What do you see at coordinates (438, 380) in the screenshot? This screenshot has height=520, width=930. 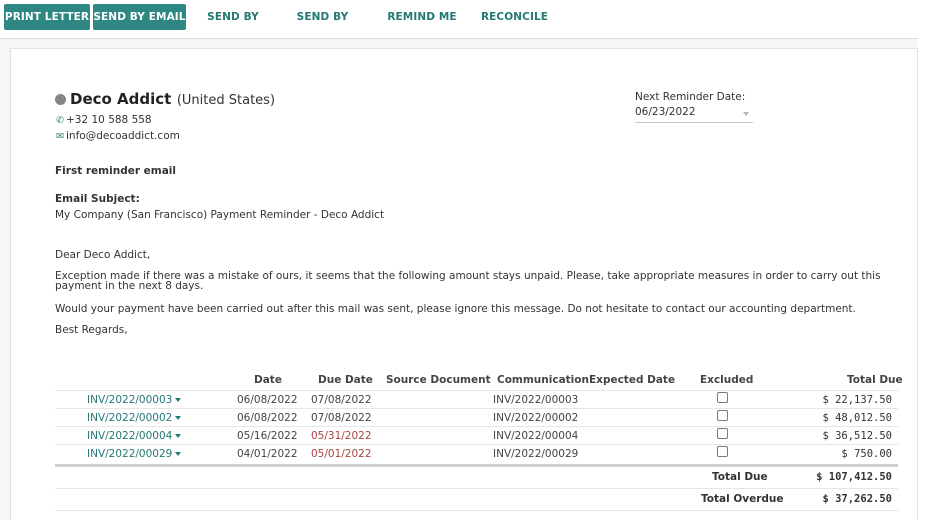 I see `col-header-source-document: Source Document` at bounding box center [438, 380].